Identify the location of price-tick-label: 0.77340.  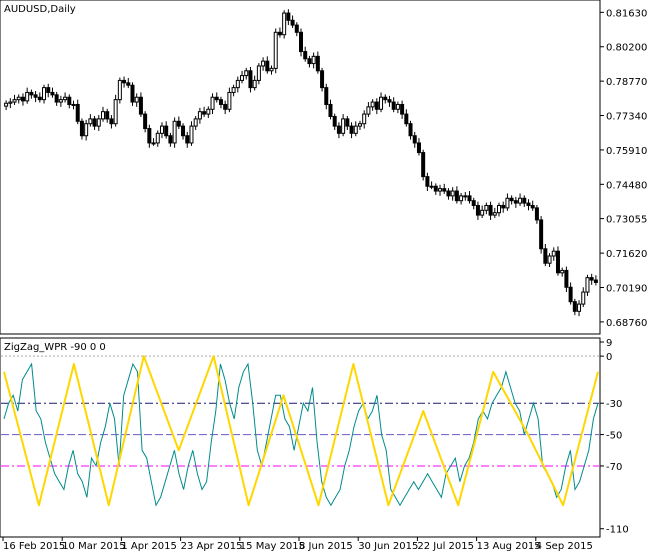
(626, 117).